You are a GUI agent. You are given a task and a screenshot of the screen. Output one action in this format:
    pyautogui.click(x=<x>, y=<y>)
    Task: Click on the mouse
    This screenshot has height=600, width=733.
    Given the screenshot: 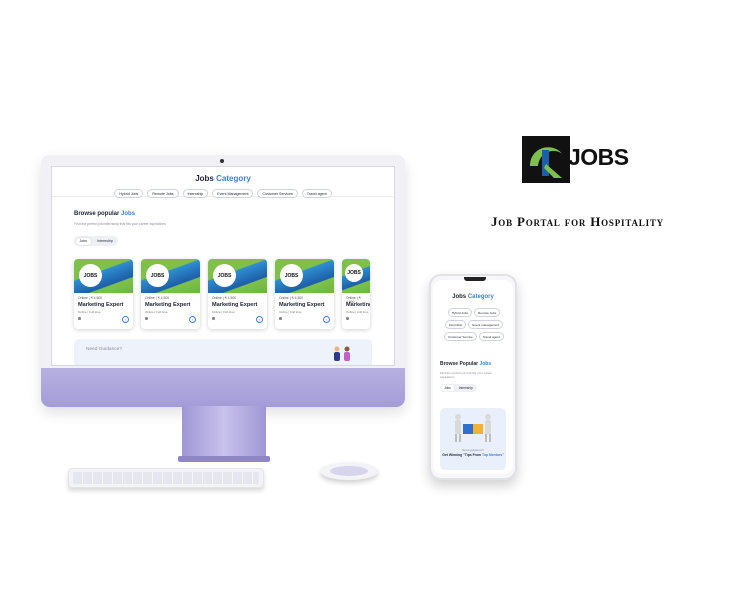 What is the action you would take?
    pyautogui.click(x=349, y=471)
    